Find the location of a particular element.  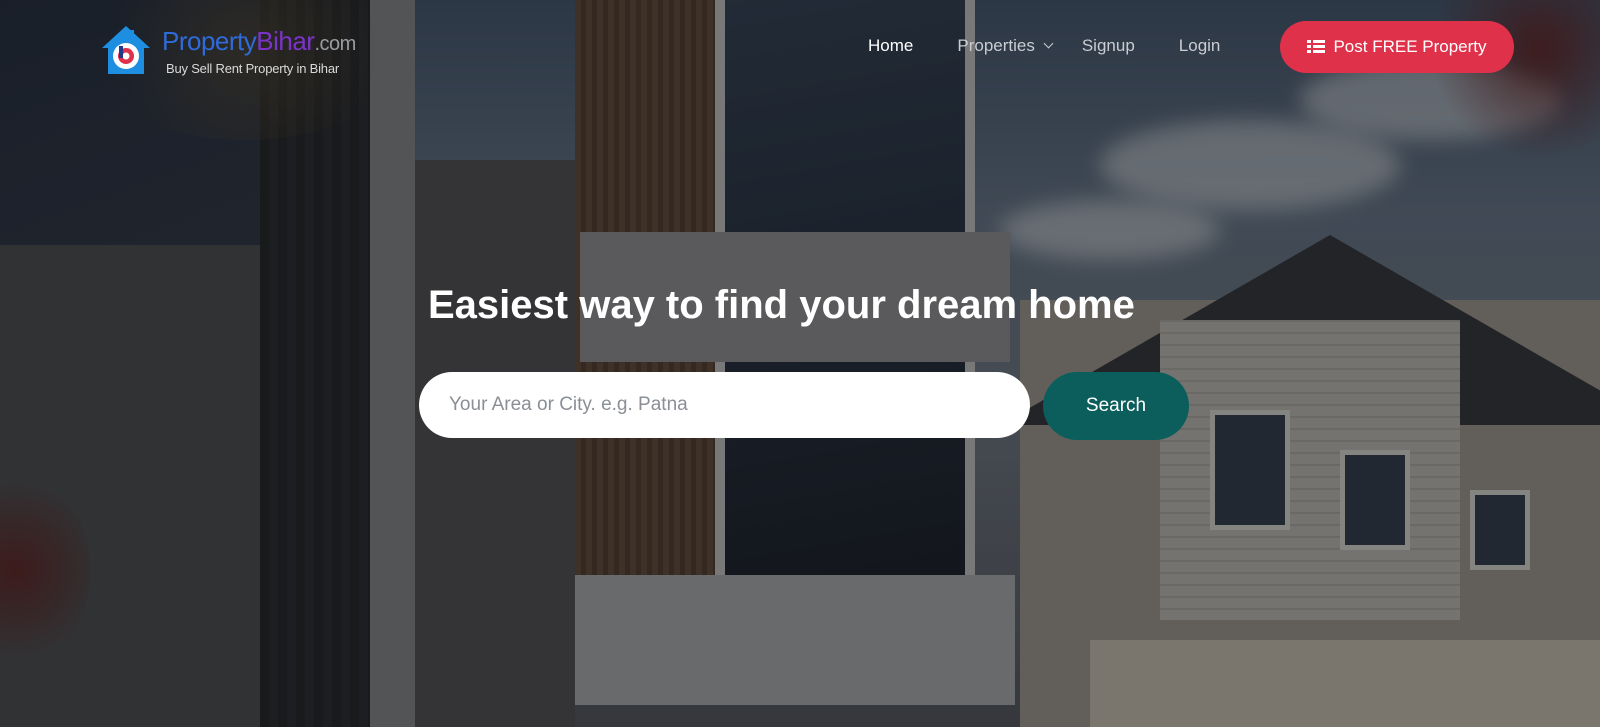

nav-login: Login is located at coordinates (1200, 46).